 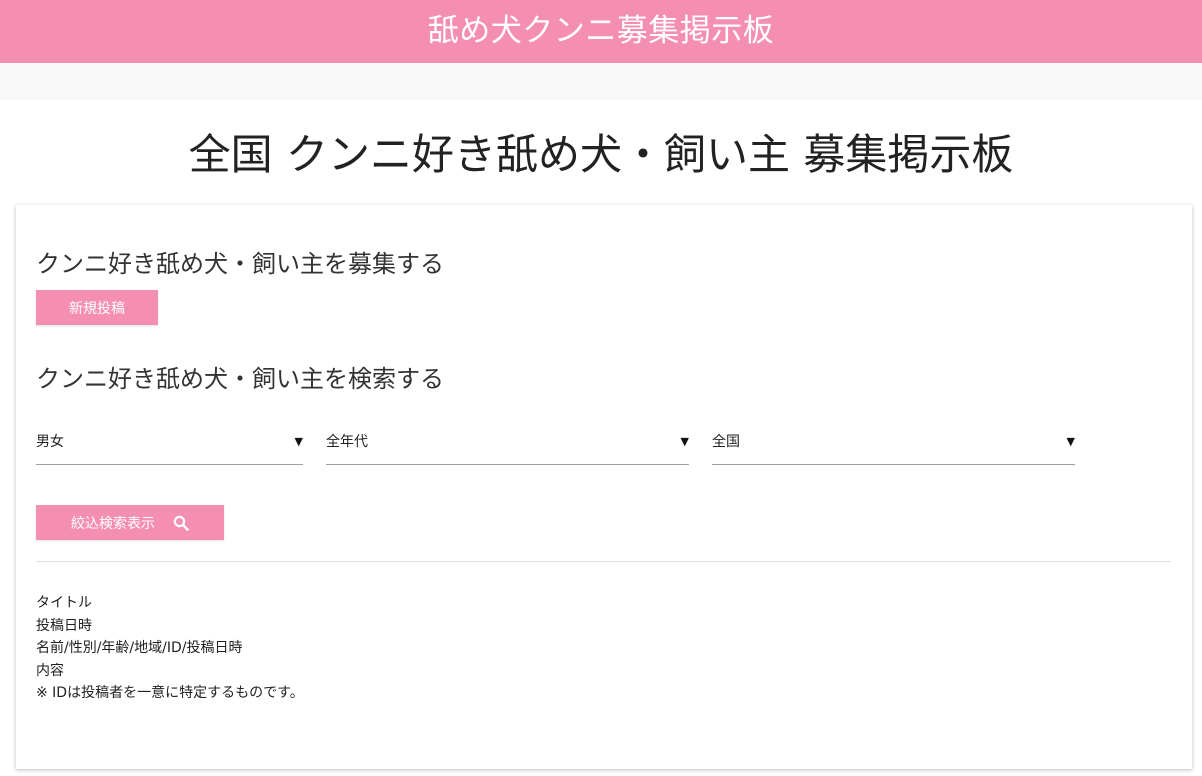 What do you see at coordinates (139, 648) in the screenshot?
I see `legend-author-meta: 名前/性別/年齢/地域/ID/投稿日時` at bounding box center [139, 648].